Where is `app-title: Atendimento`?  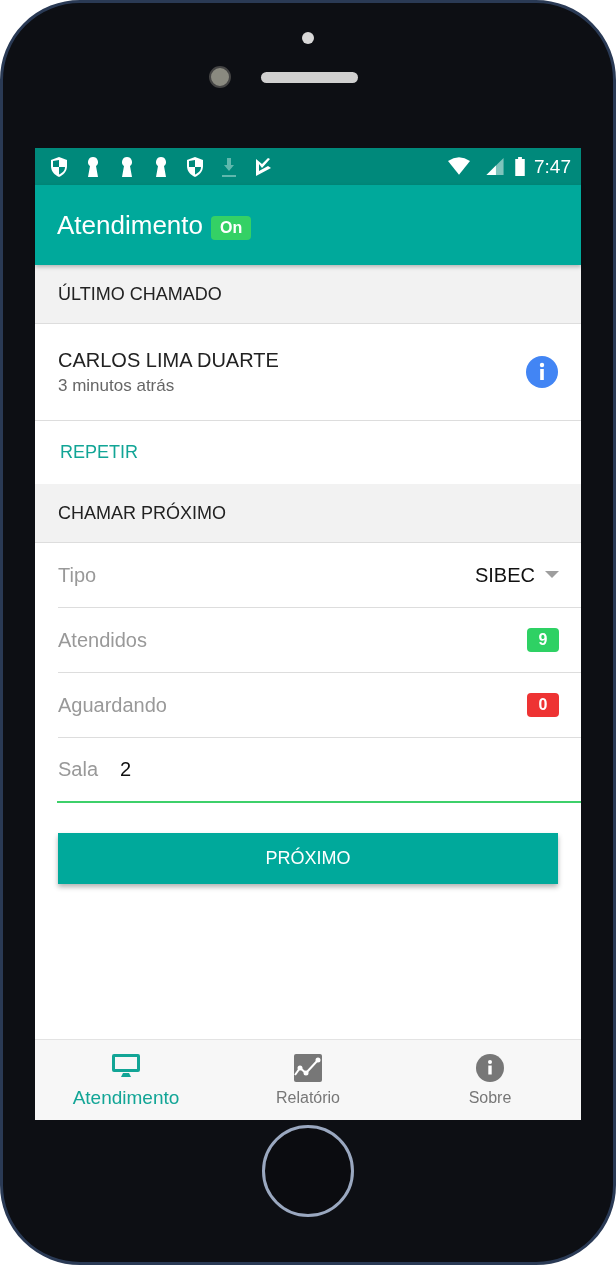 app-title: Atendimento is located at coordinates (130, 225).